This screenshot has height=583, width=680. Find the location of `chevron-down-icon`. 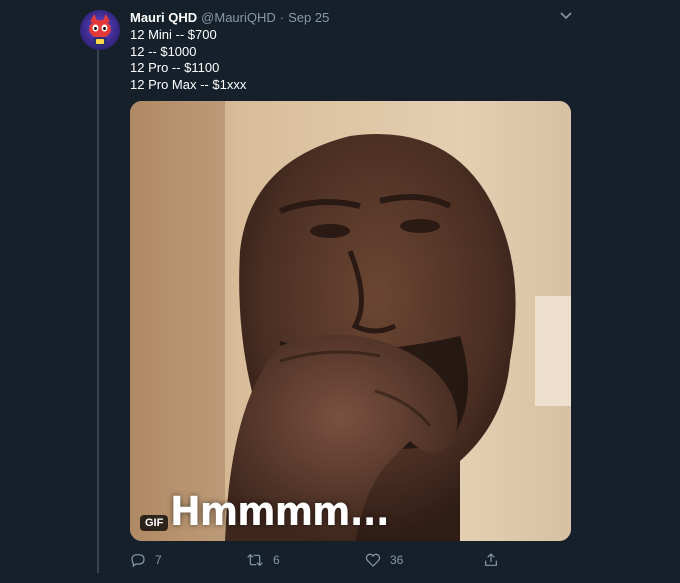

chevron-down-icon is located at coordinates (566, 16).